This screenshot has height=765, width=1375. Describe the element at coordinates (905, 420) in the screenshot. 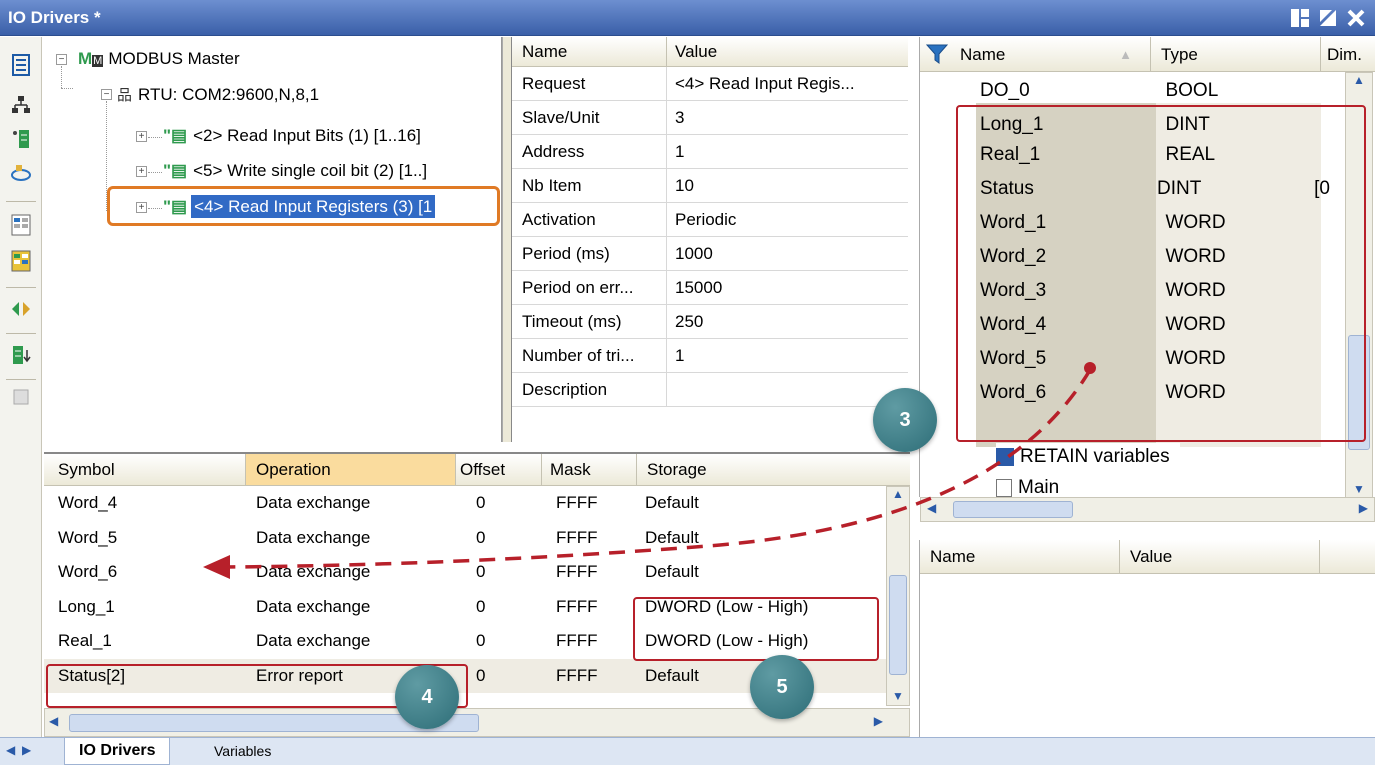

I see `callout-3: 3` at that location.